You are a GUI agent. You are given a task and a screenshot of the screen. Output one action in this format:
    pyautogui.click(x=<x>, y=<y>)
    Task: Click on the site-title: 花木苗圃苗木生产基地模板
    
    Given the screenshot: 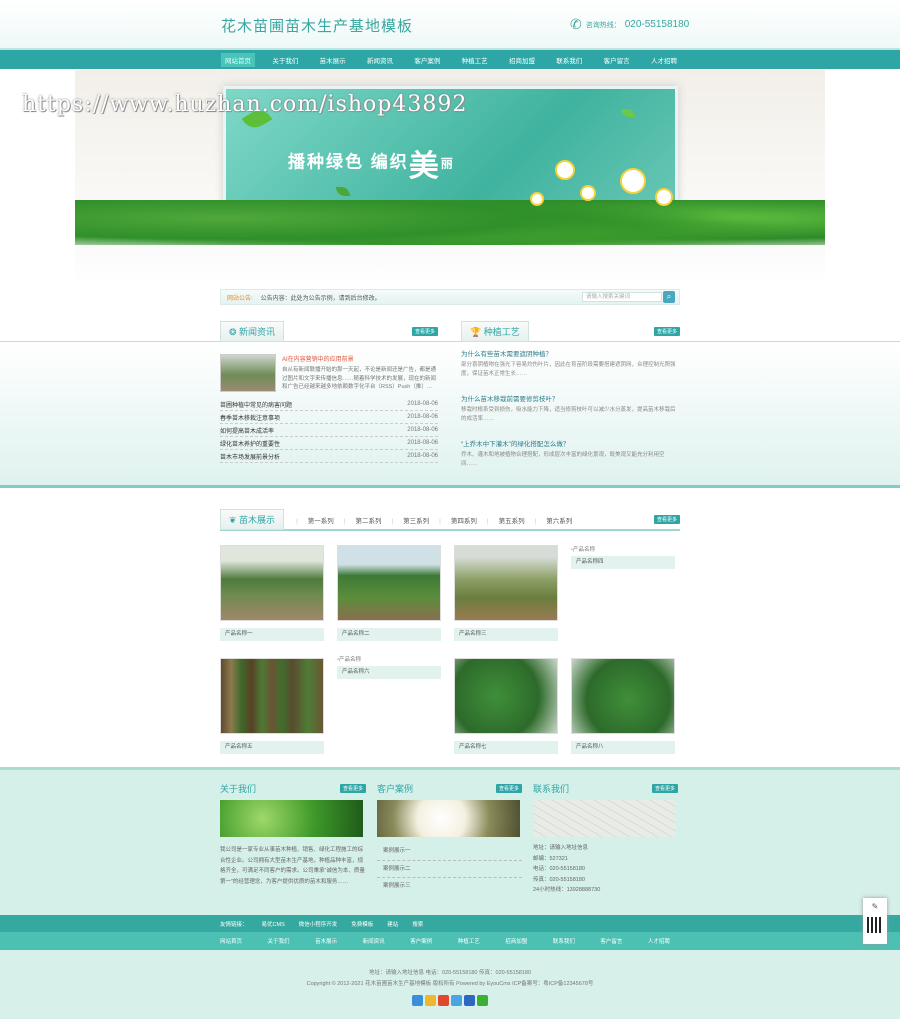 What is the action you would take?
    pyautogui.click(x=317, y=25)
    